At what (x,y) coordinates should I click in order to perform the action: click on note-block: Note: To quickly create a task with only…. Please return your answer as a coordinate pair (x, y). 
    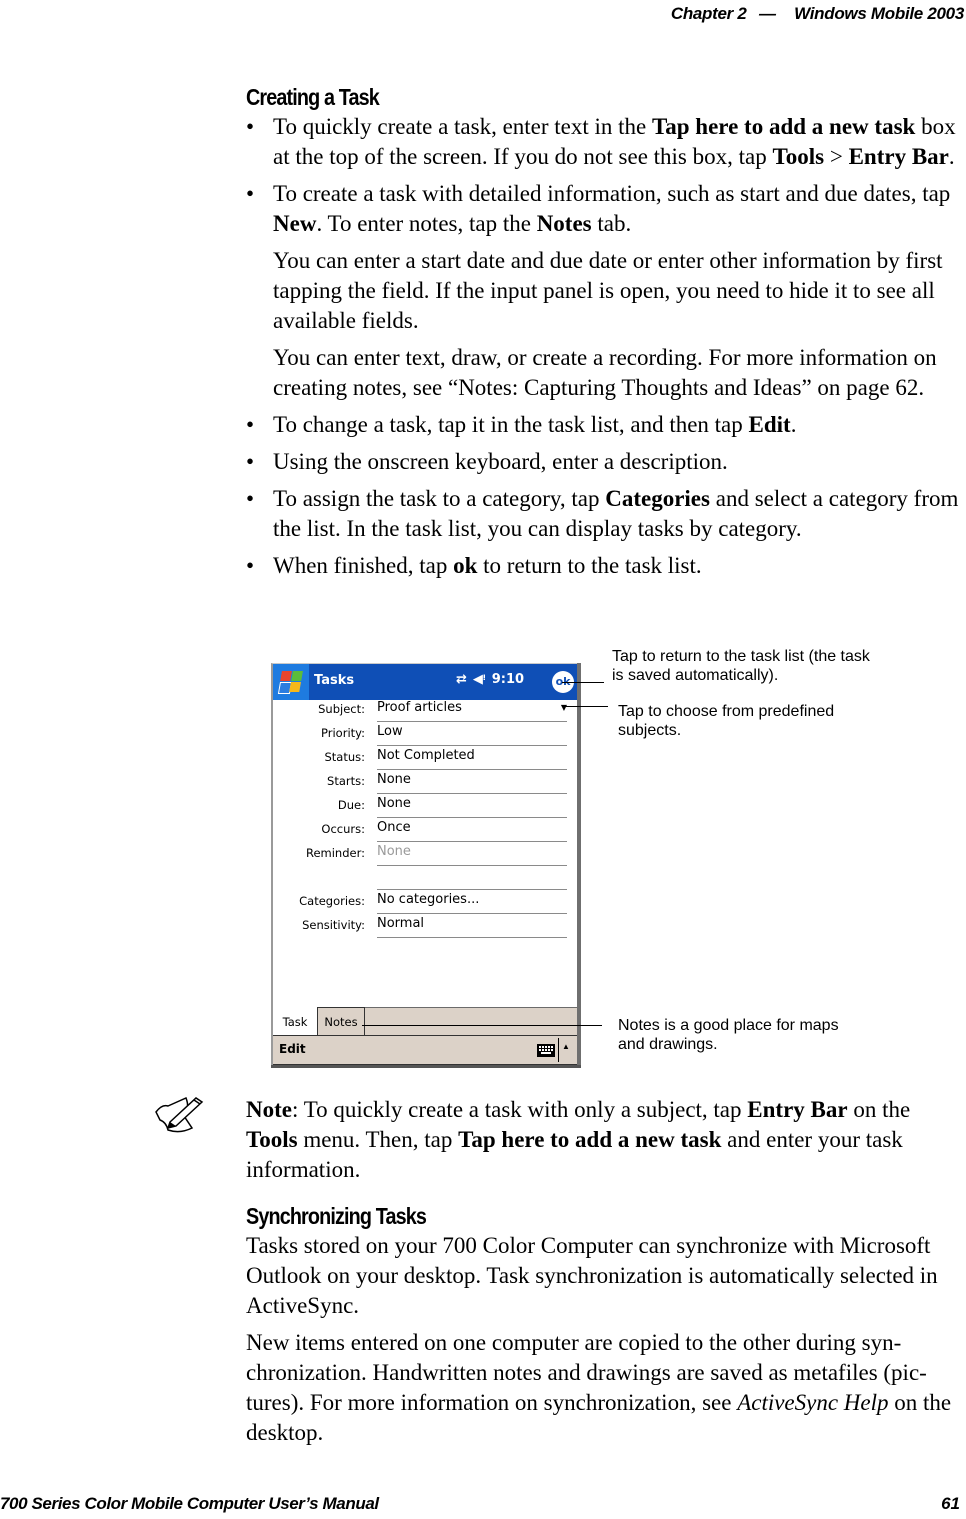
    Looking at the image, I should click on (604, 1140).